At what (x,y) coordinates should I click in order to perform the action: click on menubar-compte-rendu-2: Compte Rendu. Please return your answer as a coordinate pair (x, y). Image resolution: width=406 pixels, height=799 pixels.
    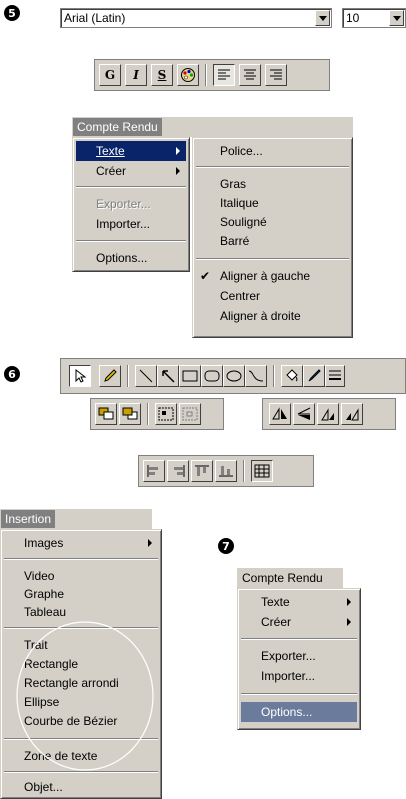
    Looking at the image, I should click on (290, 578).